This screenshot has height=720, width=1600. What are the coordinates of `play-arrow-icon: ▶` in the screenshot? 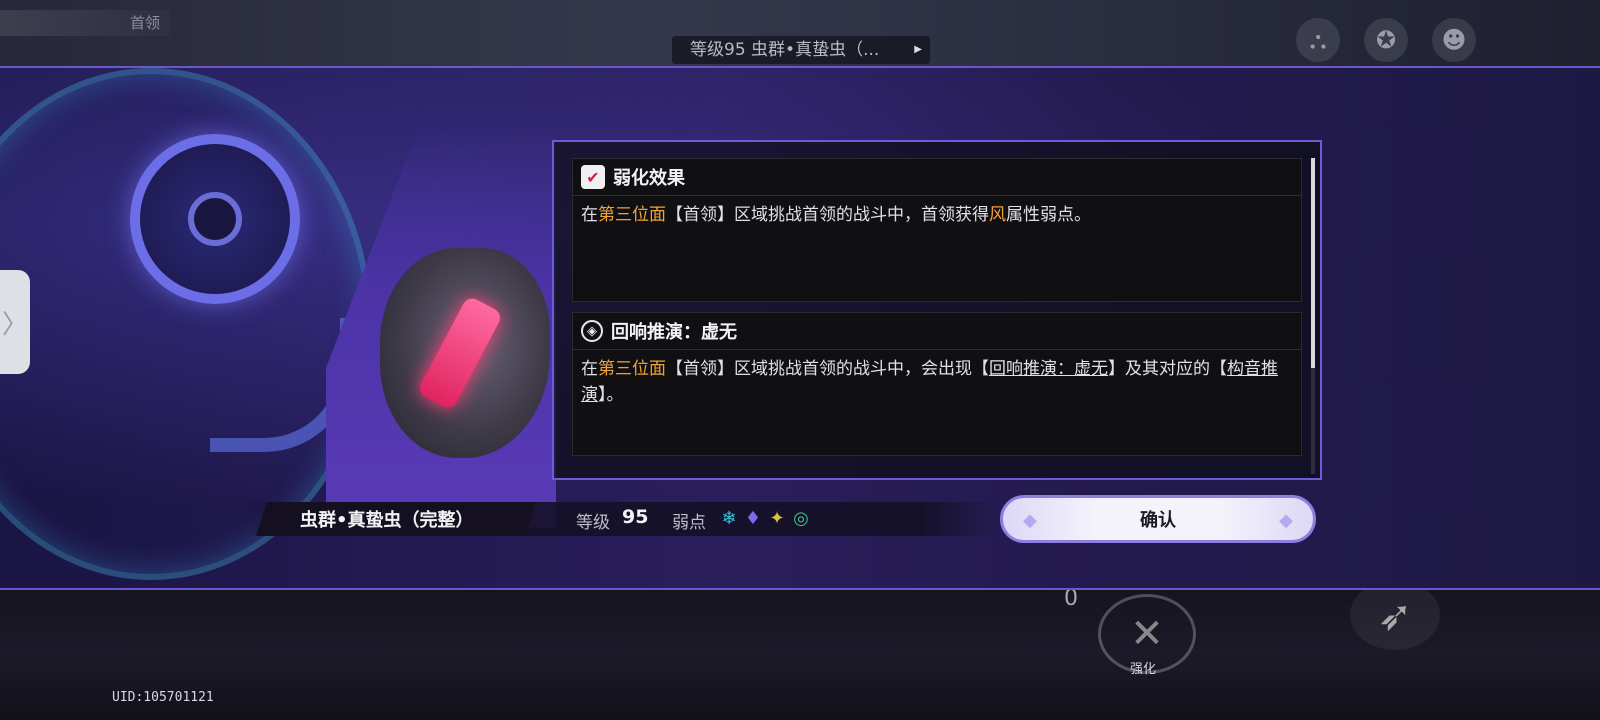 It's located at (918, 49).